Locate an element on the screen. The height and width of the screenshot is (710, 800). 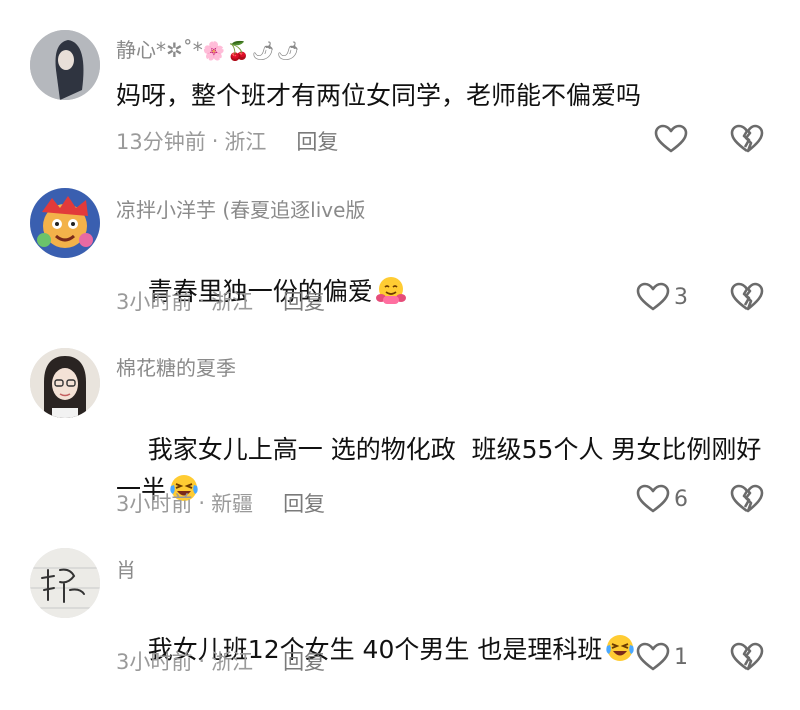
like-count: 1 is located at coordinates (681, 657).